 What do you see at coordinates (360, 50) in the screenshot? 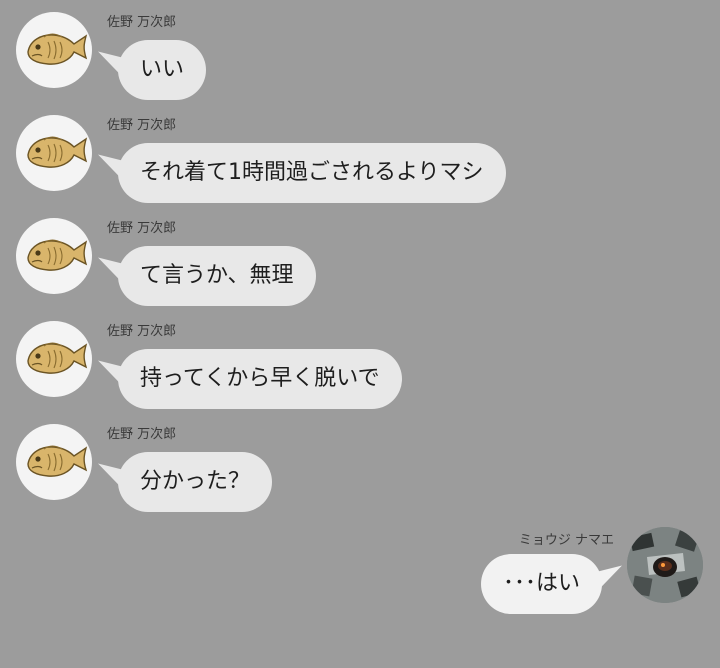
I see `chat-message: 佐野 万次郎 いい` at bounding box center [360, 50].